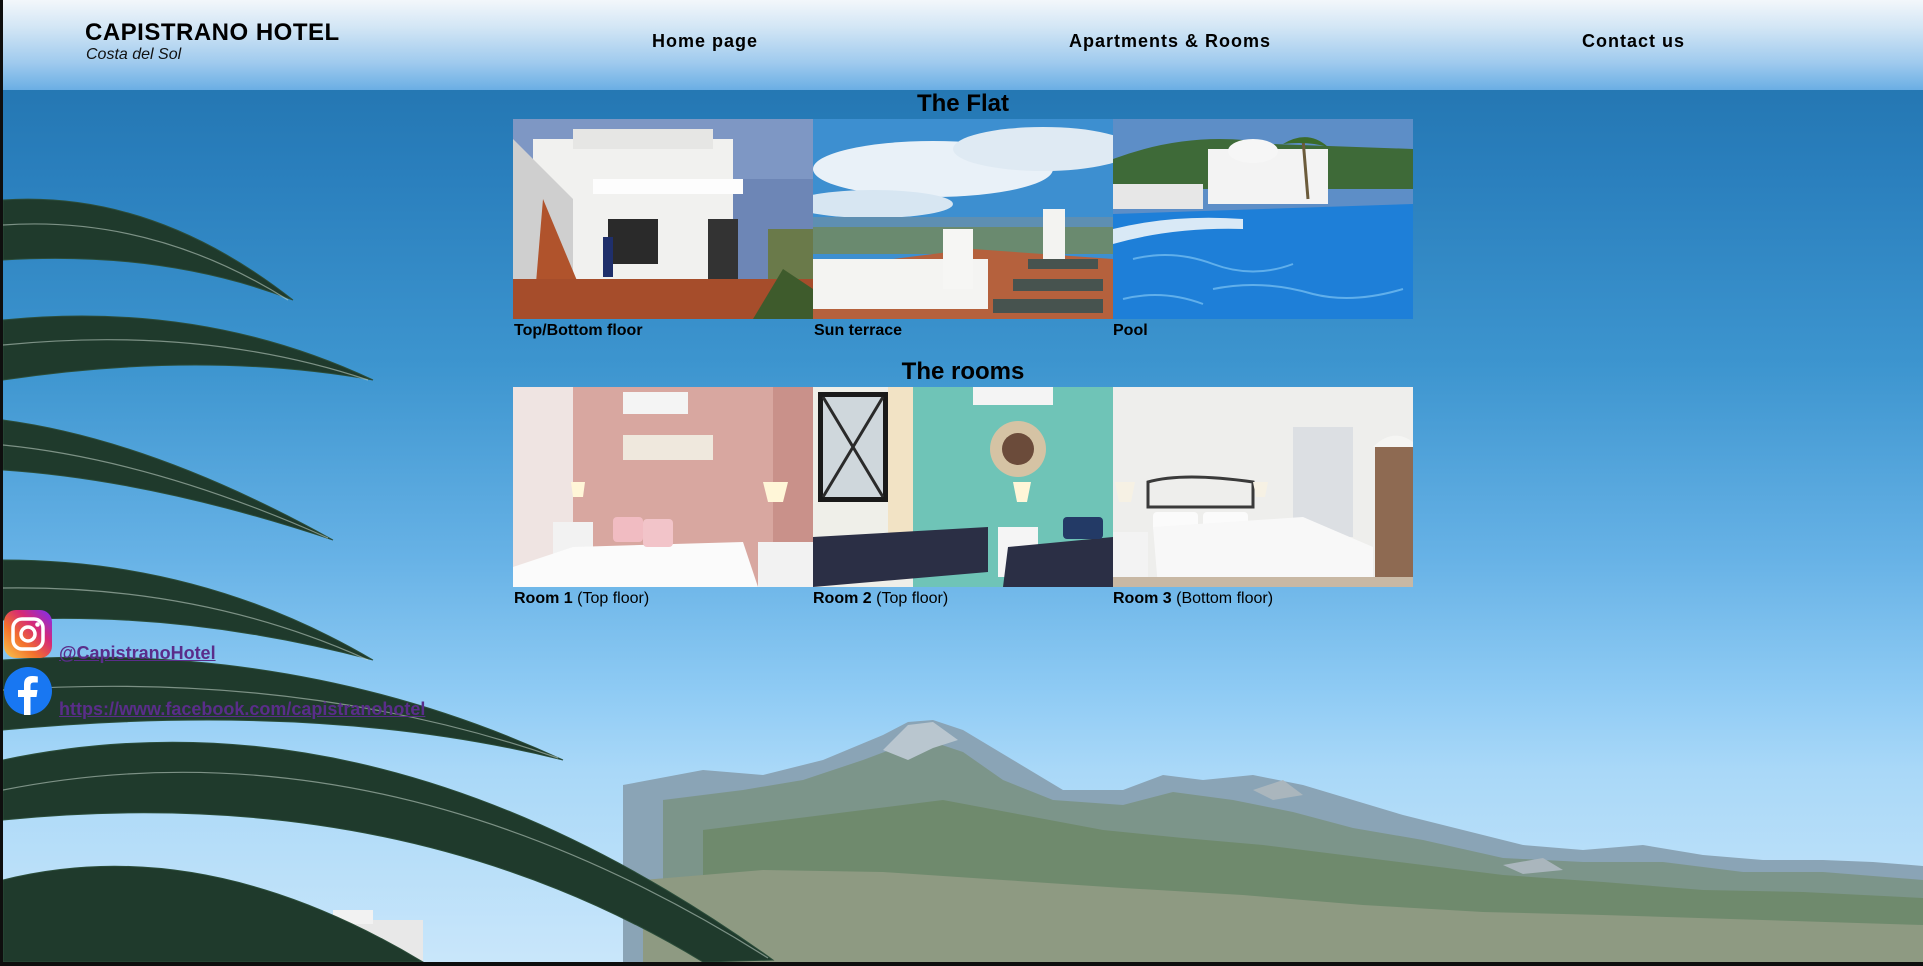 The height and width of the screenshot is (966, 1923). I want to click on room-caption-2: Room 2 (Top floor), so click(881, 598).